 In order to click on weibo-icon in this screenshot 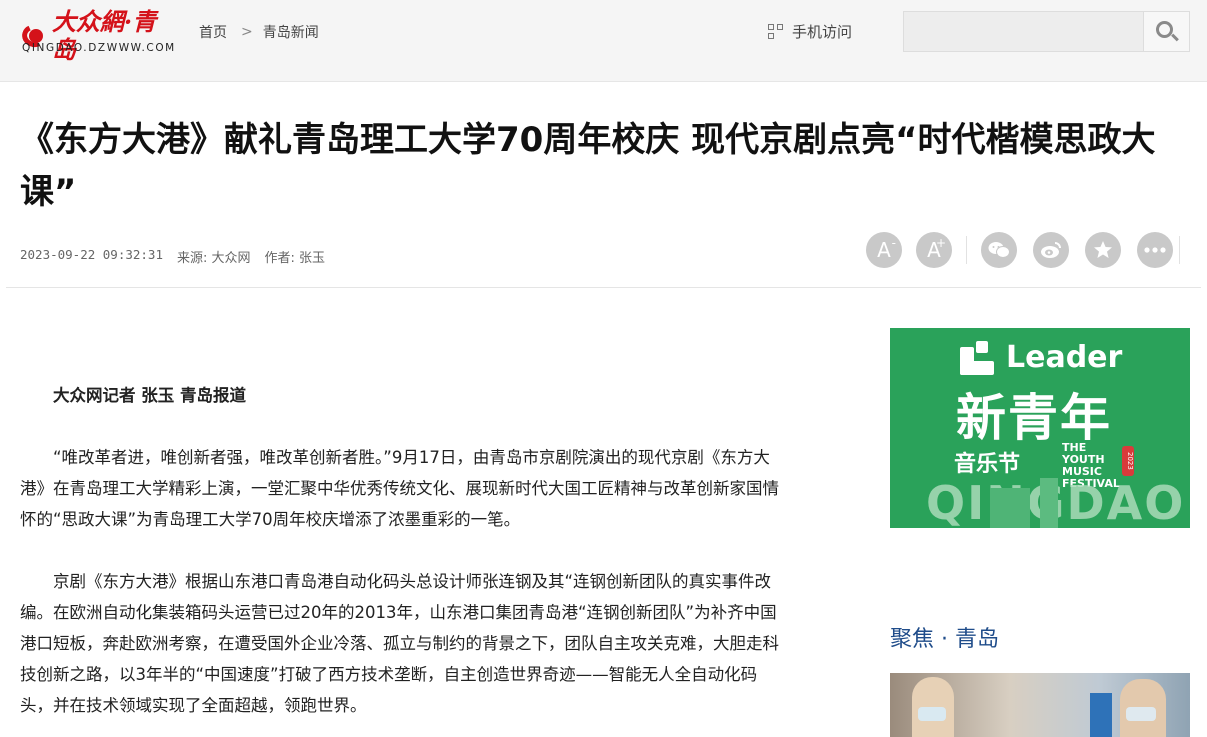, I will do `click(1051, 250)`.